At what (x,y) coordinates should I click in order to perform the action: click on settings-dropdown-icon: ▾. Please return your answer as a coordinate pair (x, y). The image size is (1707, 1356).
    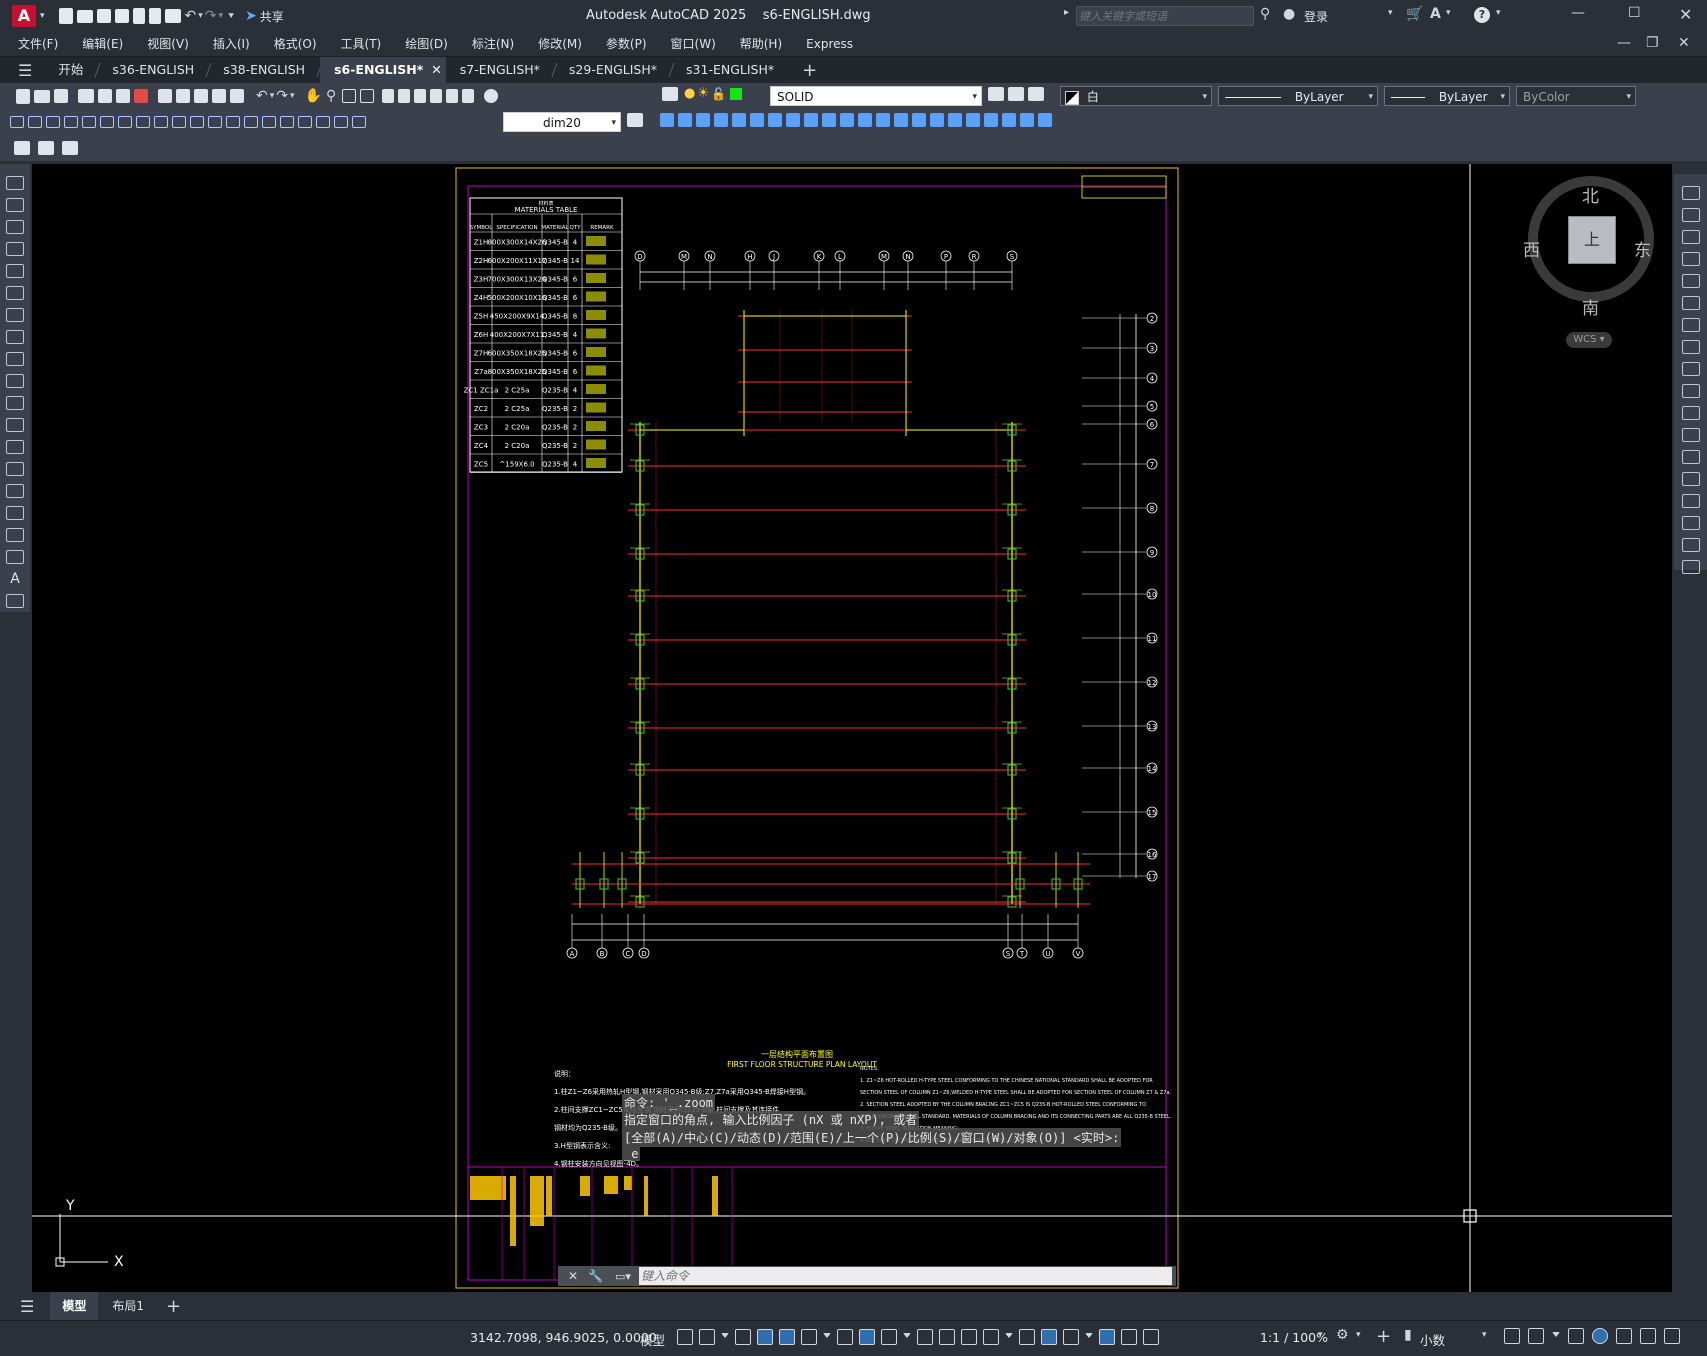
    Looking at the image, I should click on (1358, 1335).